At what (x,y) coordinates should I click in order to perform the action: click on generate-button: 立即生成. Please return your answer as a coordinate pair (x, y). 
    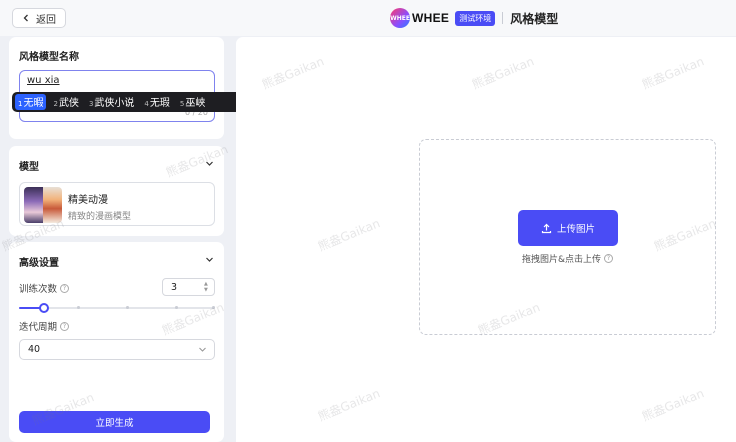
    Looking at the image, I should click on (114, 422).